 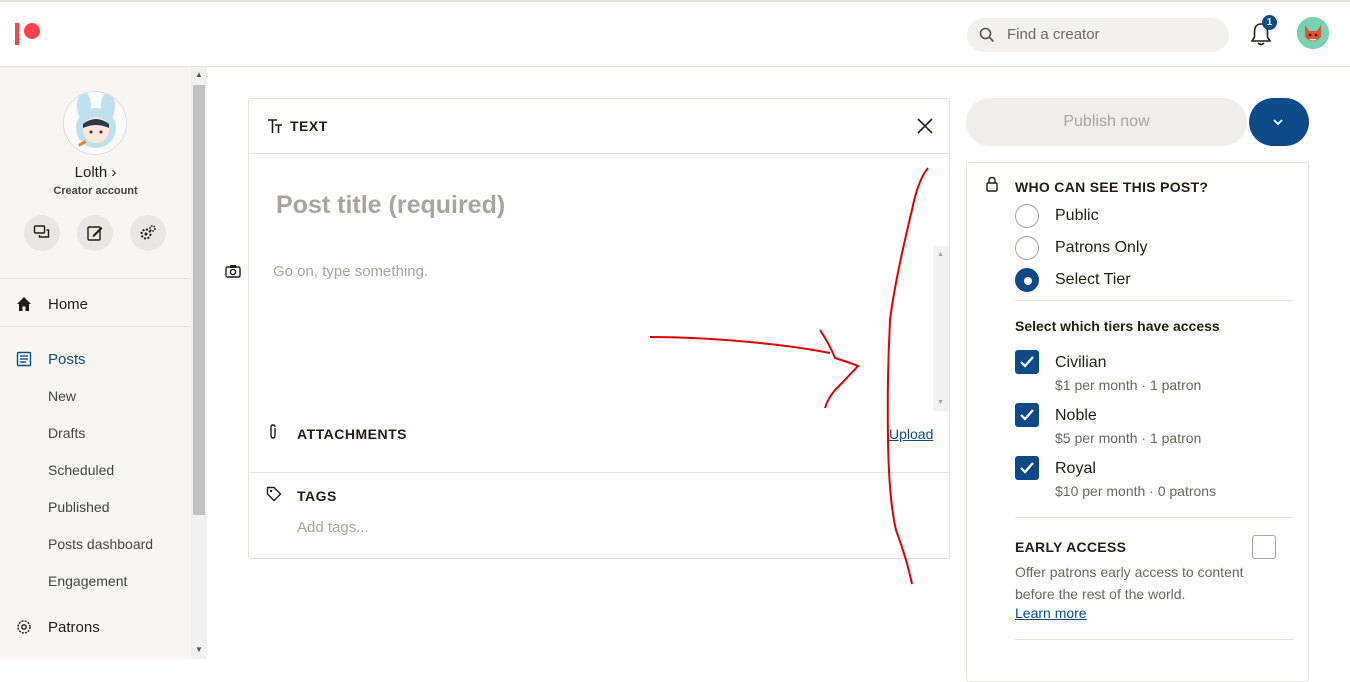 I want to click on editor-type-label: TEXT, so click(x=309, y=126).